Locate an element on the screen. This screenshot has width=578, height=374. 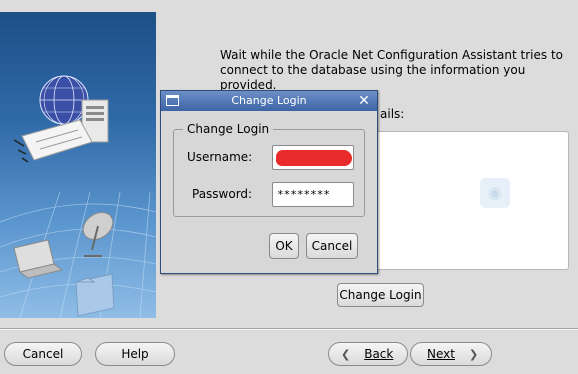
change-login-button: Change Login is located at coordinates (380, 295).